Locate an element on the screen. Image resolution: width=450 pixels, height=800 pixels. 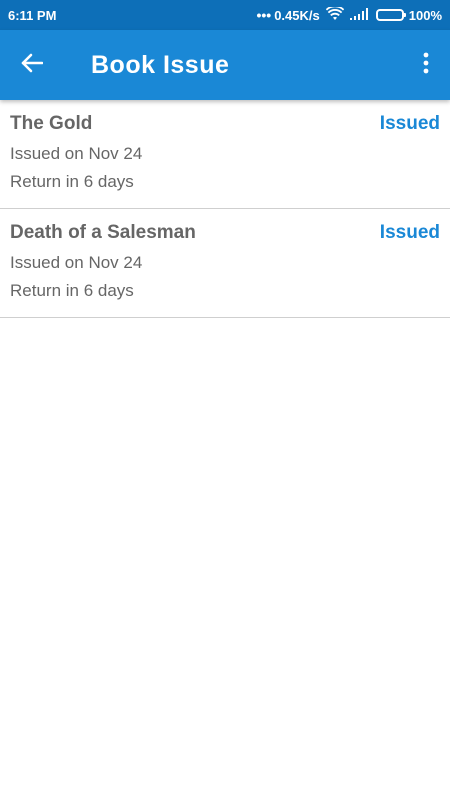
app-bar: Book Issue is located at coordinates (225, 65).